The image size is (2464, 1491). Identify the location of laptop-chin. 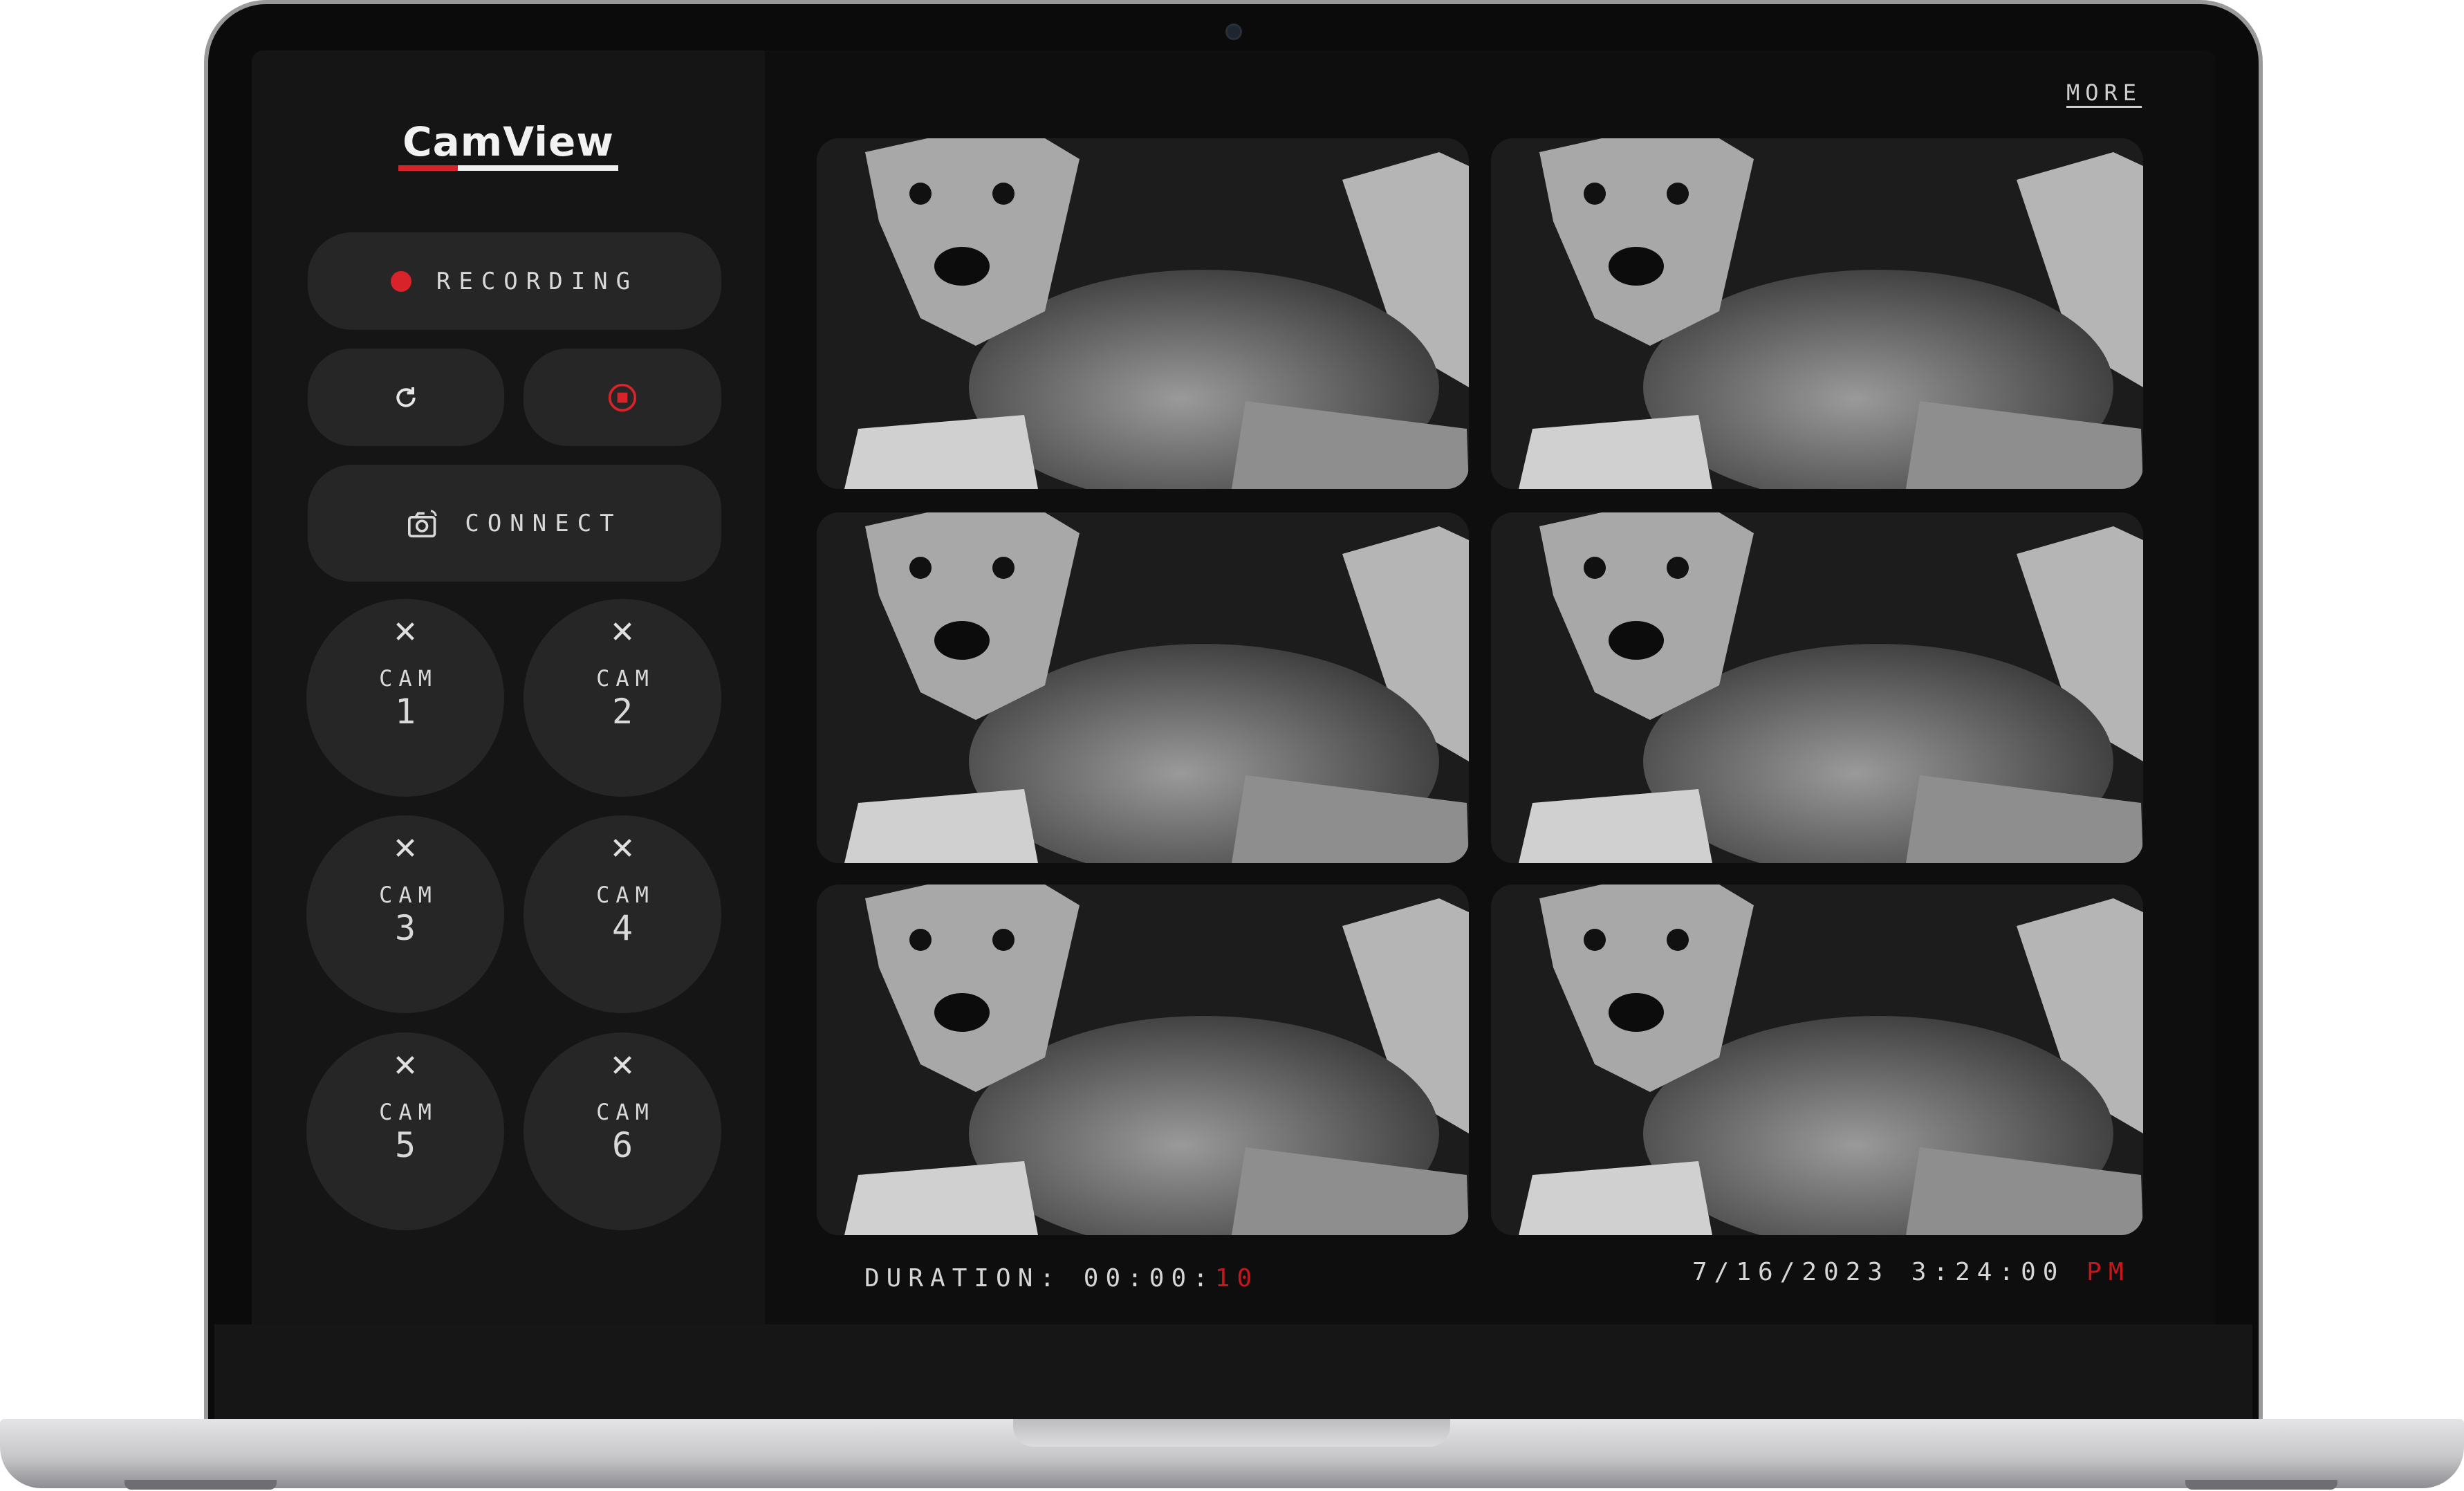
(1233, 1372).